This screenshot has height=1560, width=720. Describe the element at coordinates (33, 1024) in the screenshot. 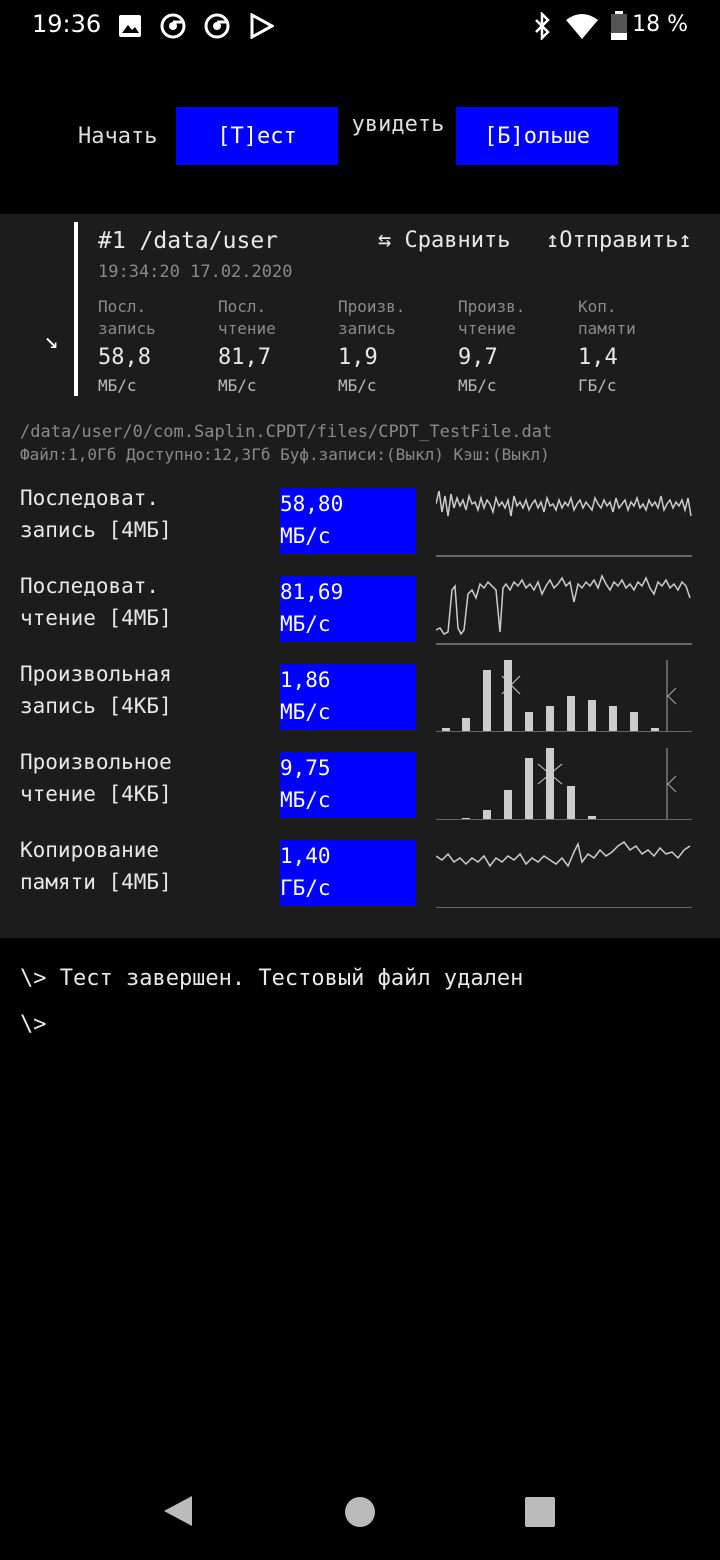

I see `console-prompt: \>` at that location.